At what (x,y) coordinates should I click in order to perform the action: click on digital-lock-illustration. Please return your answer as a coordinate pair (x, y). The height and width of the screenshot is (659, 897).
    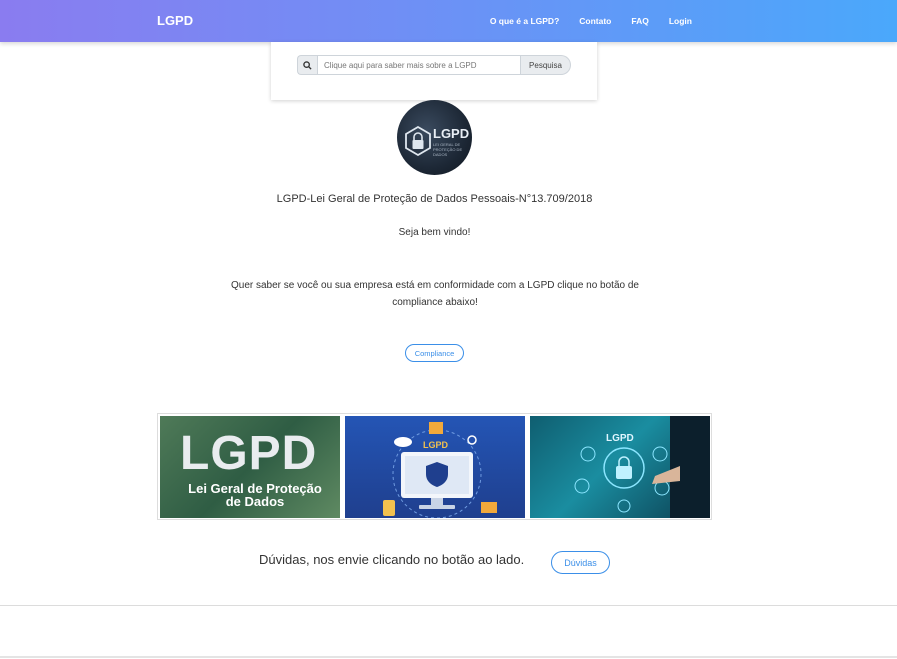
    Looking at the image, I should click on (642, 467).